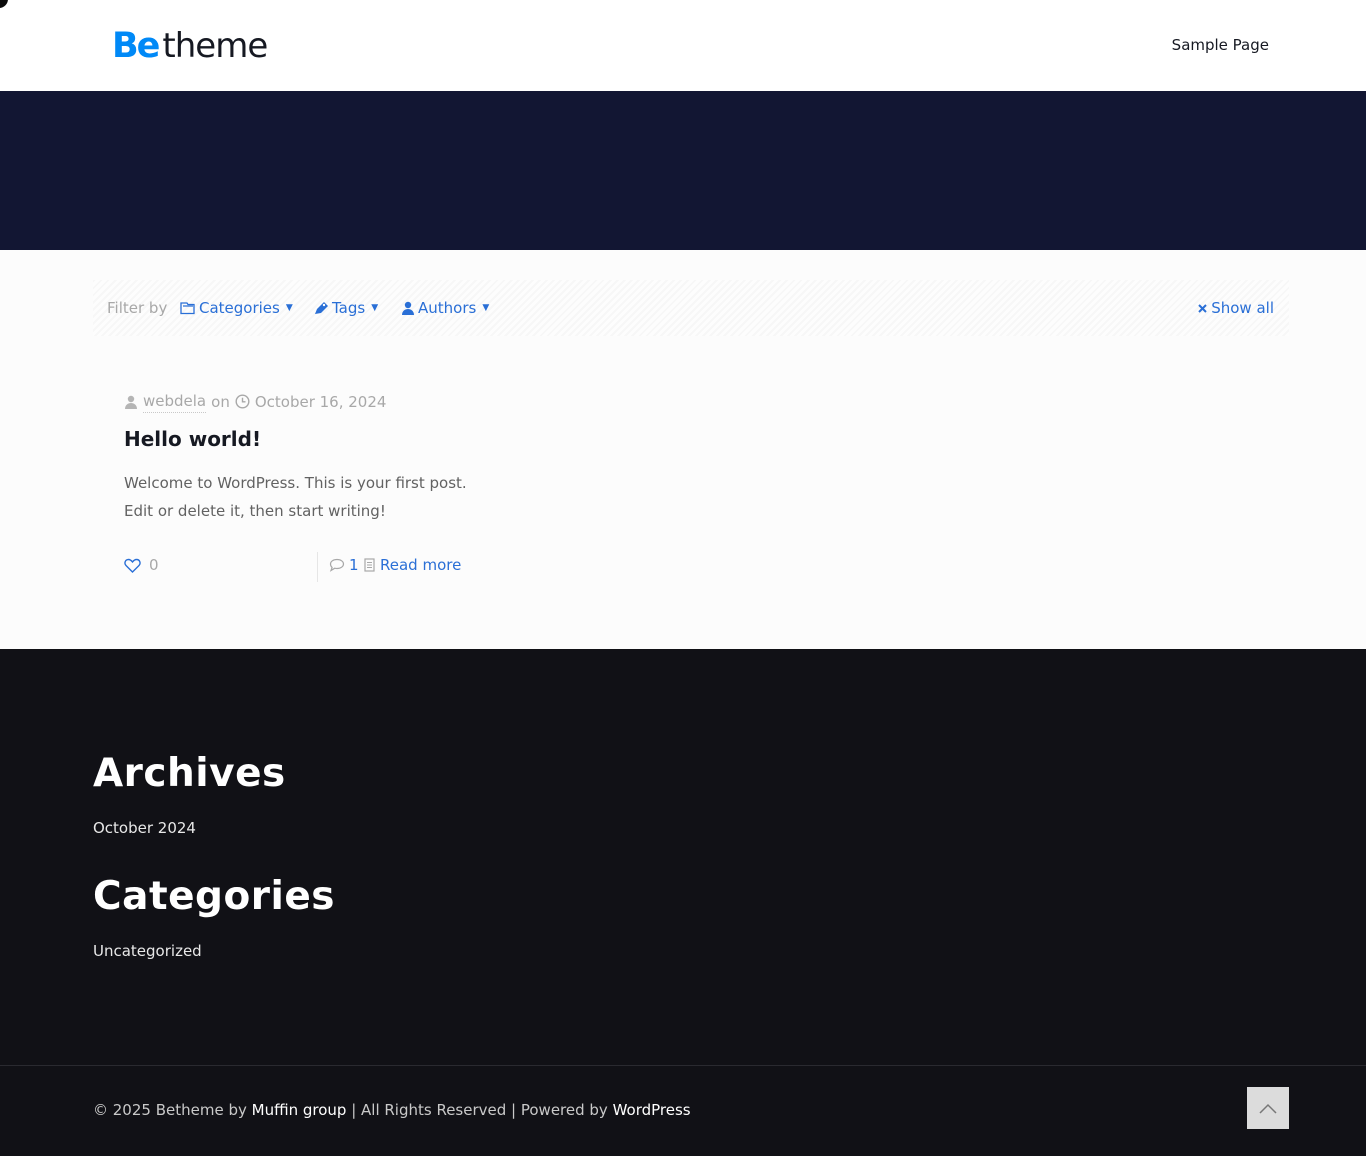  What do you see at coordinates (172, 1110) in the screenshot?
I see `copyright-prefix: © 2025 Betheme by` at bounding box center [172, 1110].